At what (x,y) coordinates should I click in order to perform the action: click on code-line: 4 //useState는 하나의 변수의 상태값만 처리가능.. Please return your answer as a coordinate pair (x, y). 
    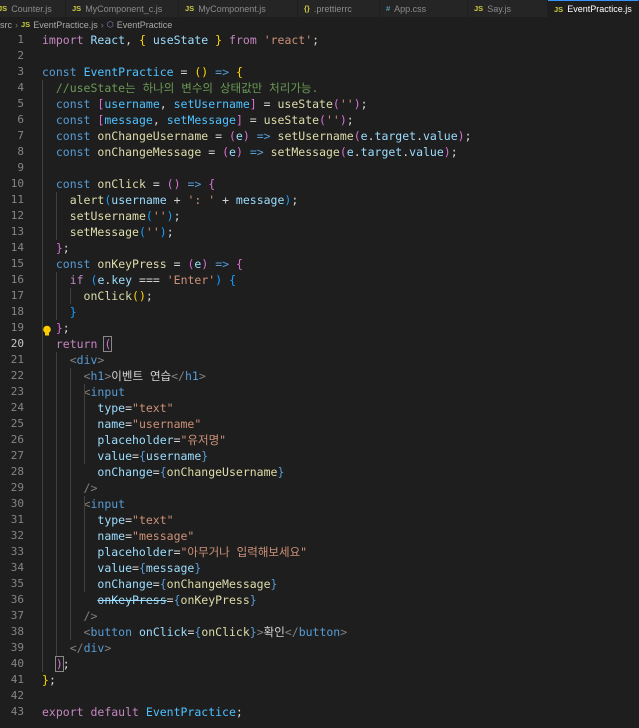
    Looking at the image, I should click on (319, 88).